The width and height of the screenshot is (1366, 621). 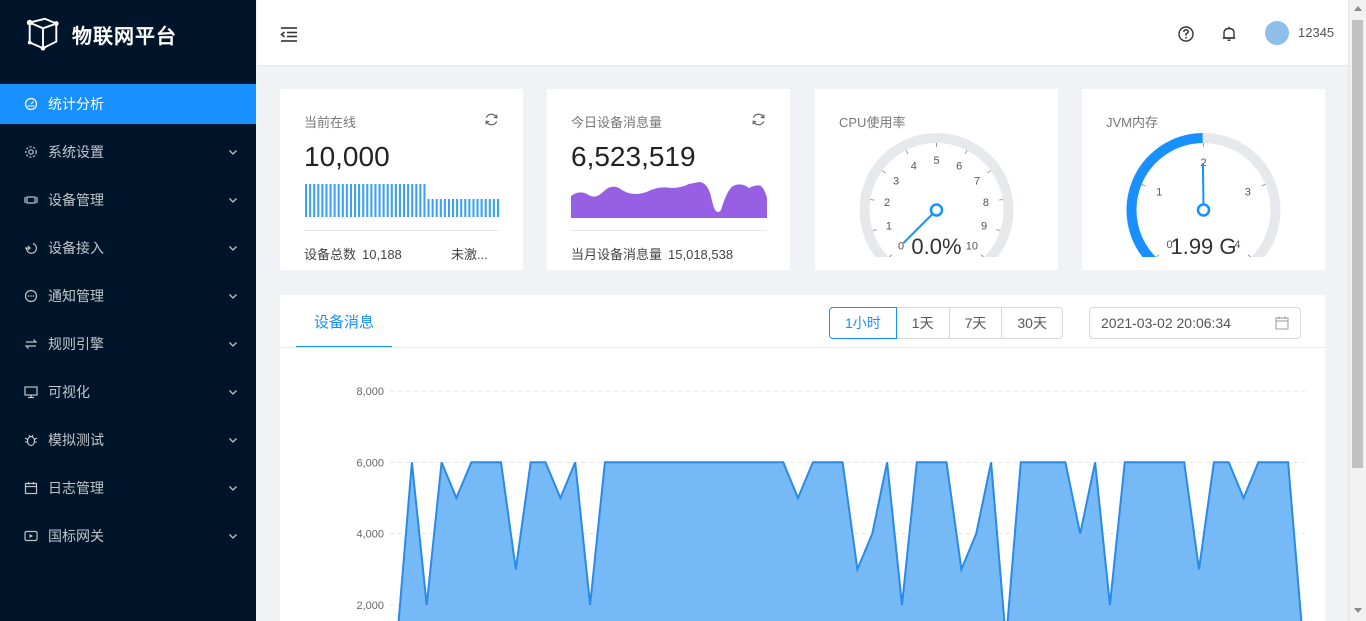 What do you see at coordinates (1159, 193) in the screenshot?
I see `gauge-tick-label: 1` at bounding box center [1159, 193].